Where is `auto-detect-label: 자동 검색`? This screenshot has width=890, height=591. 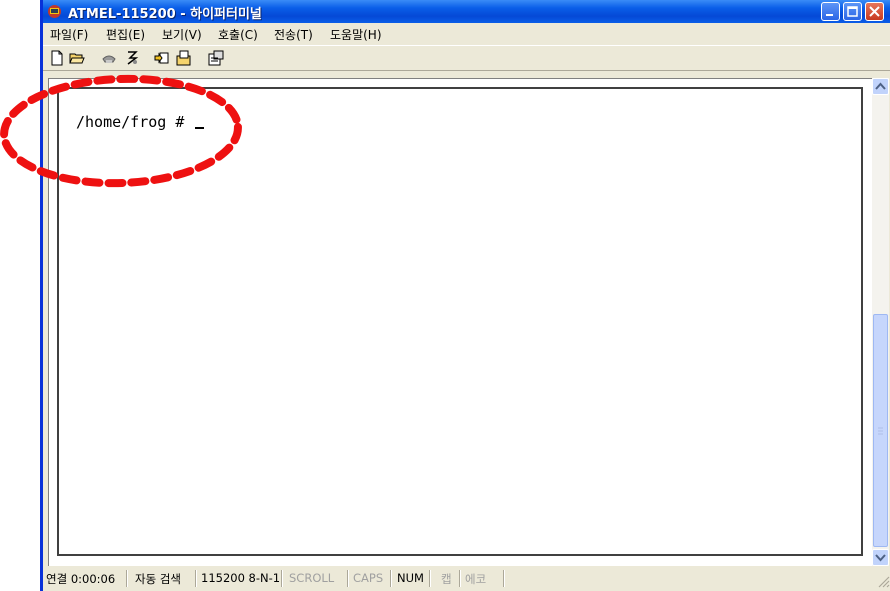
auto-detect-label: 자동 검색 is located at coordinates (158, 579).